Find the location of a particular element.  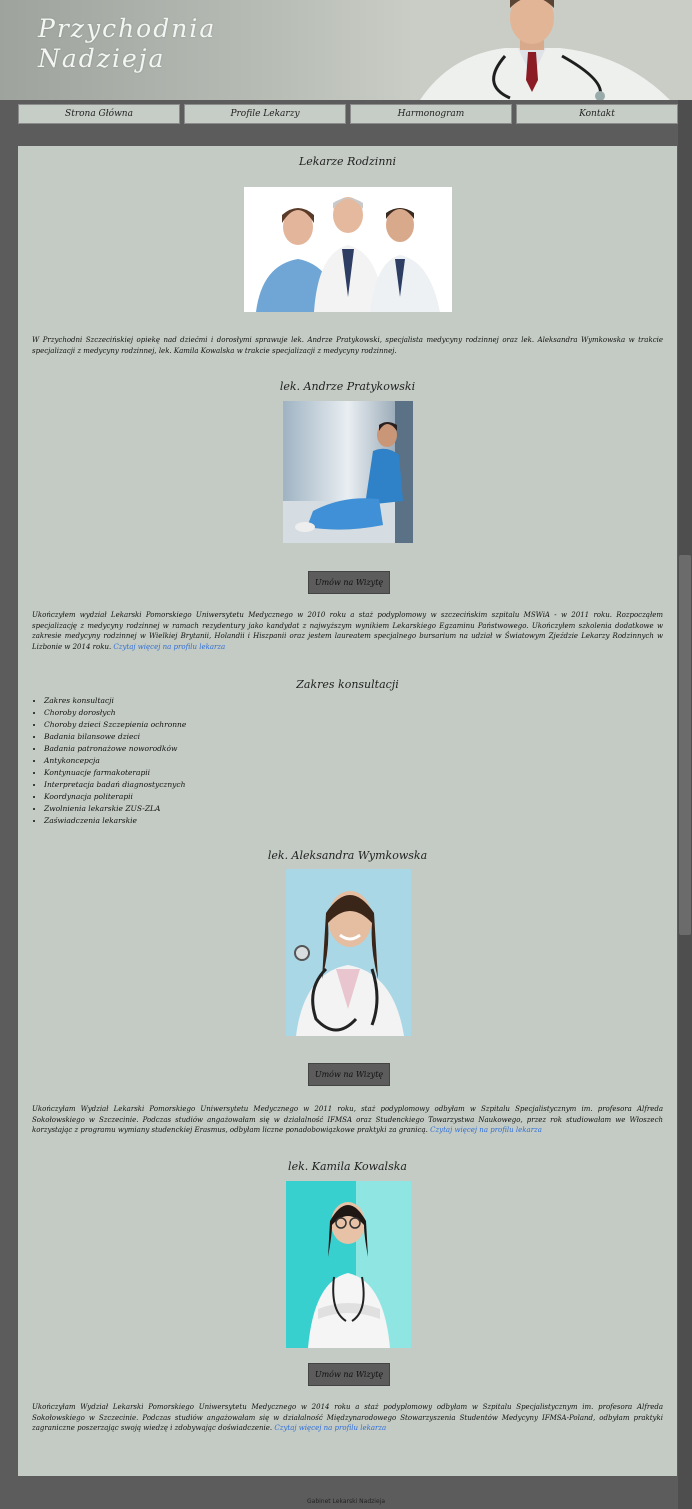

list-item: Zakres konsultacji is located at coordinates (115, 701).